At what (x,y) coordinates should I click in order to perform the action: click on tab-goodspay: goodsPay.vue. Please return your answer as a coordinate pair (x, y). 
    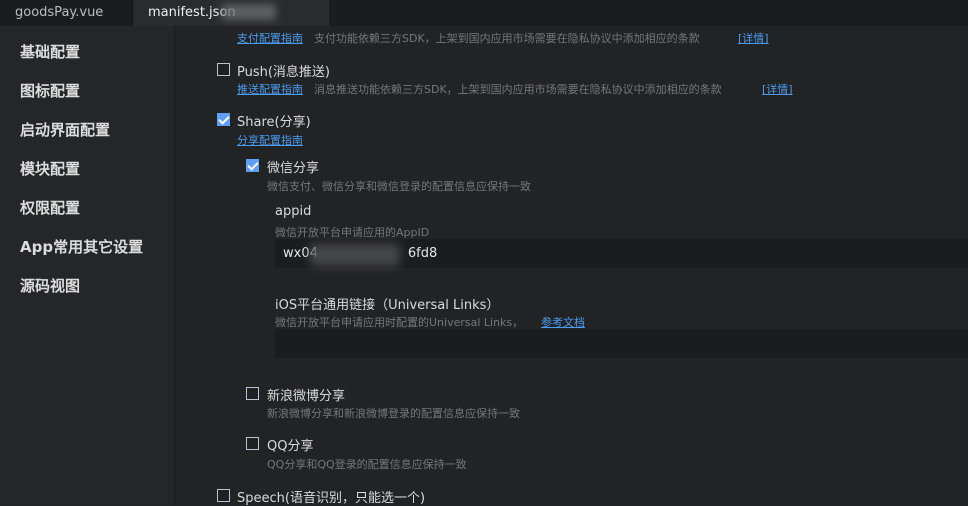
    Looking at the image, I should click on (66, 13).